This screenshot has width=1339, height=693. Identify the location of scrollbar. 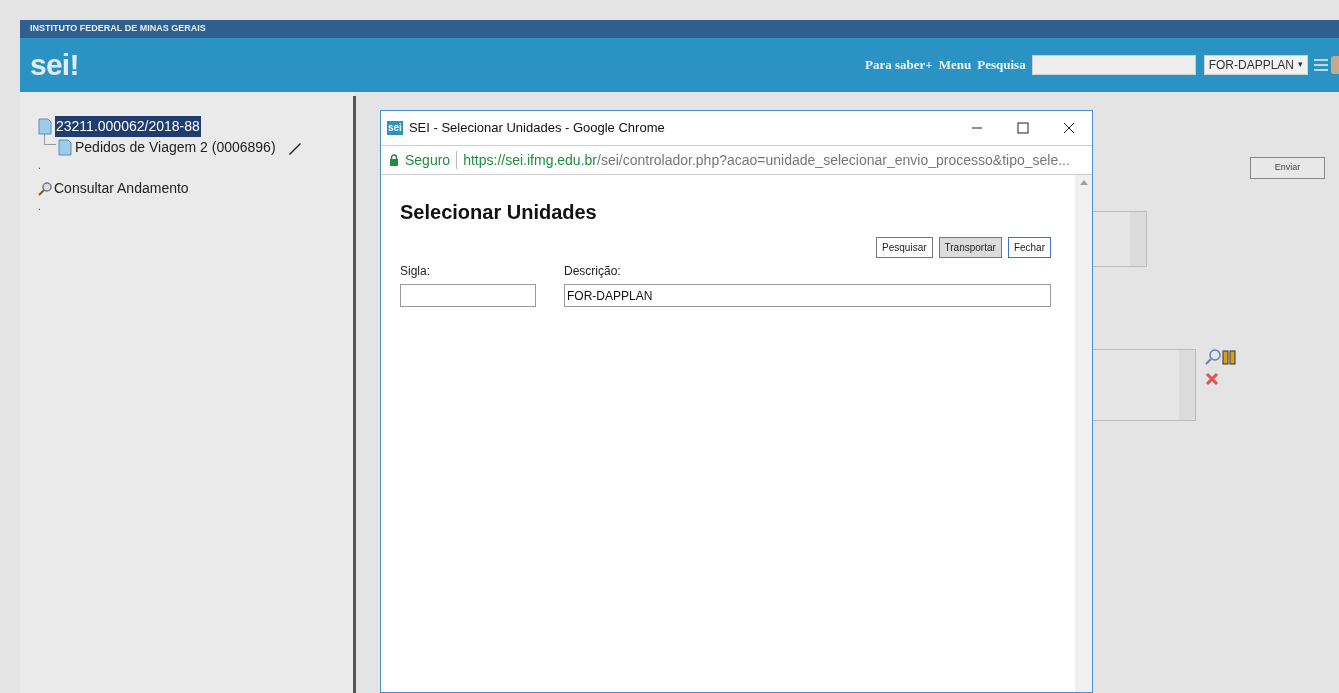
(1083, 433).